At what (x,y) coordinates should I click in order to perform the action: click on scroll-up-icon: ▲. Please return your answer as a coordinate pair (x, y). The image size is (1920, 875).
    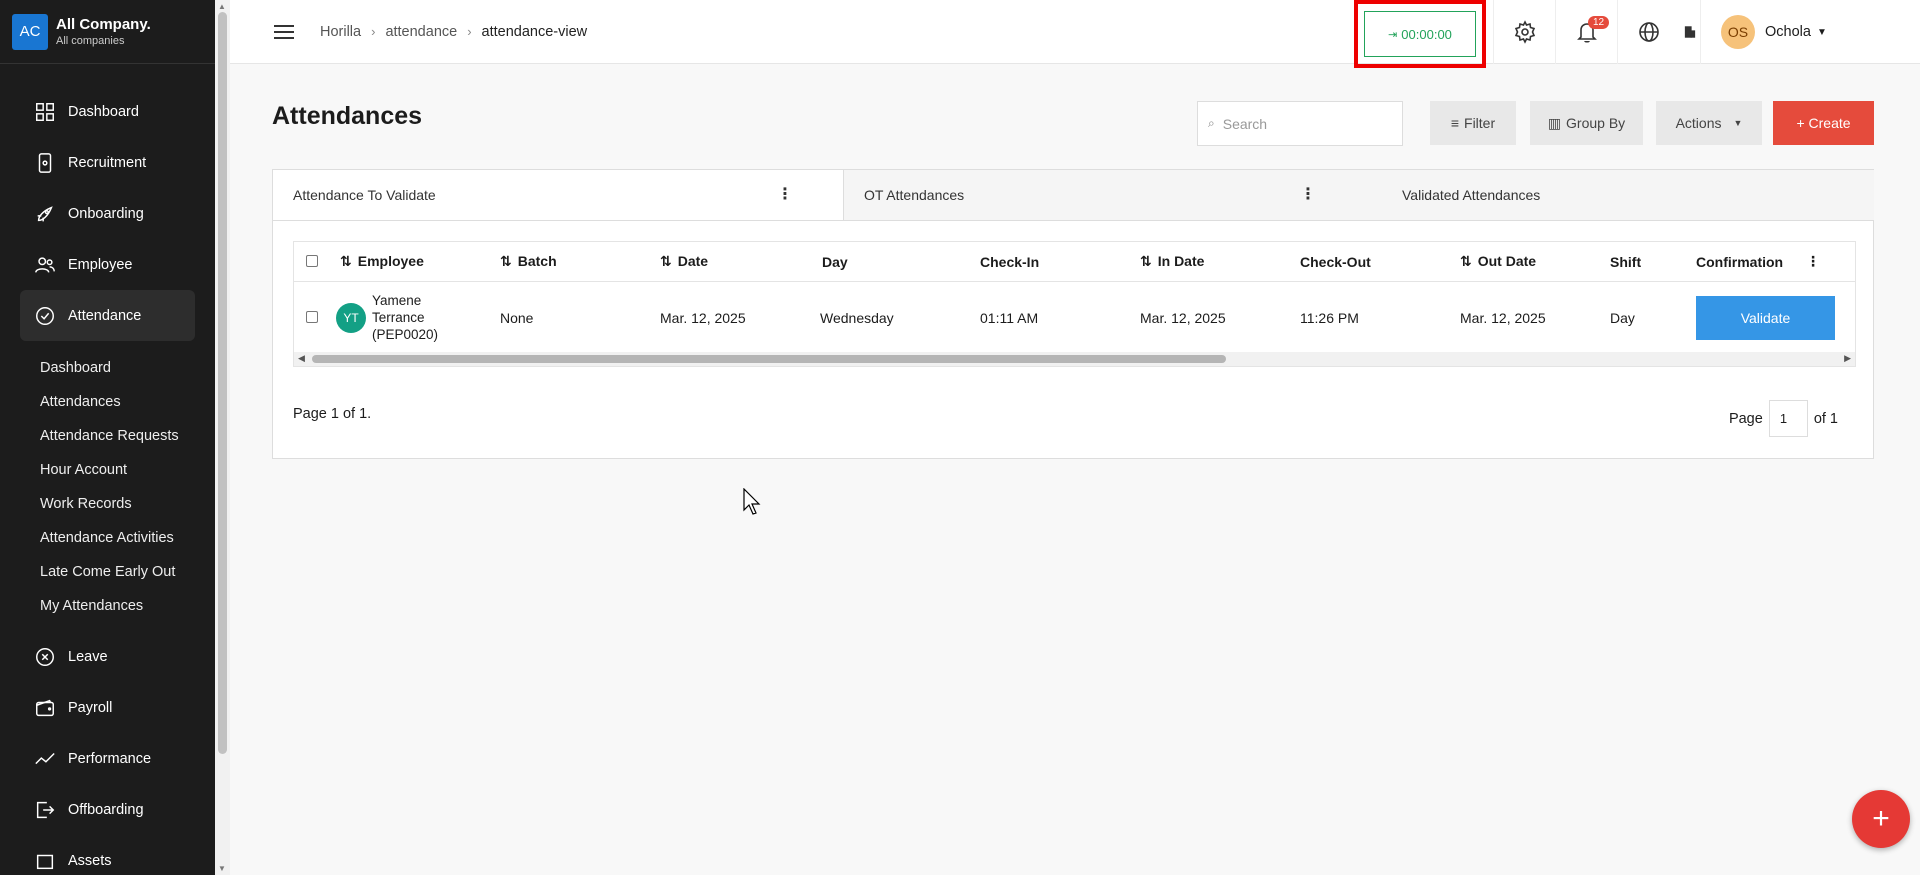
    Looking at the image, I should click on (222, 6).